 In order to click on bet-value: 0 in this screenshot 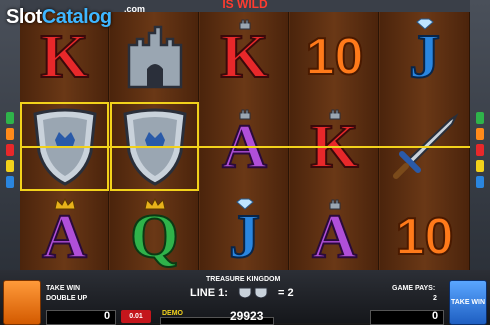, I will do `click(107, 316)`.